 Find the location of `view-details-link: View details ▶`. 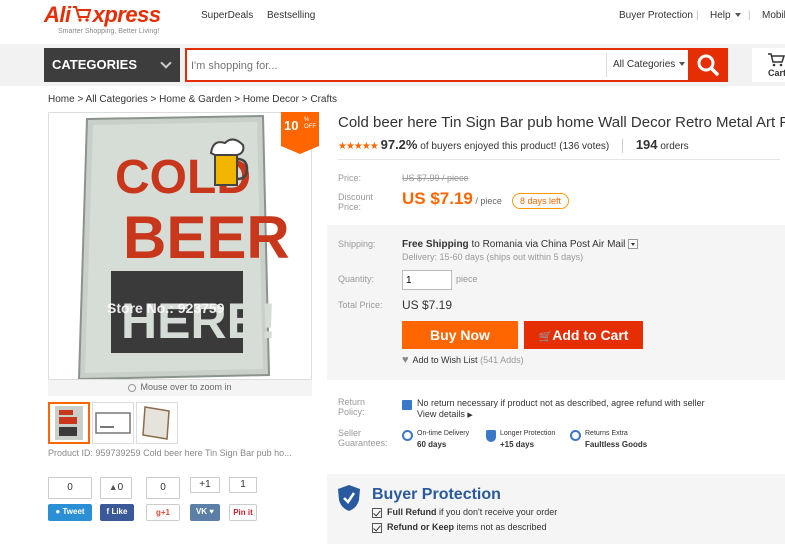

view-details-link: View details ▶ is located at coordinates (445, 414).